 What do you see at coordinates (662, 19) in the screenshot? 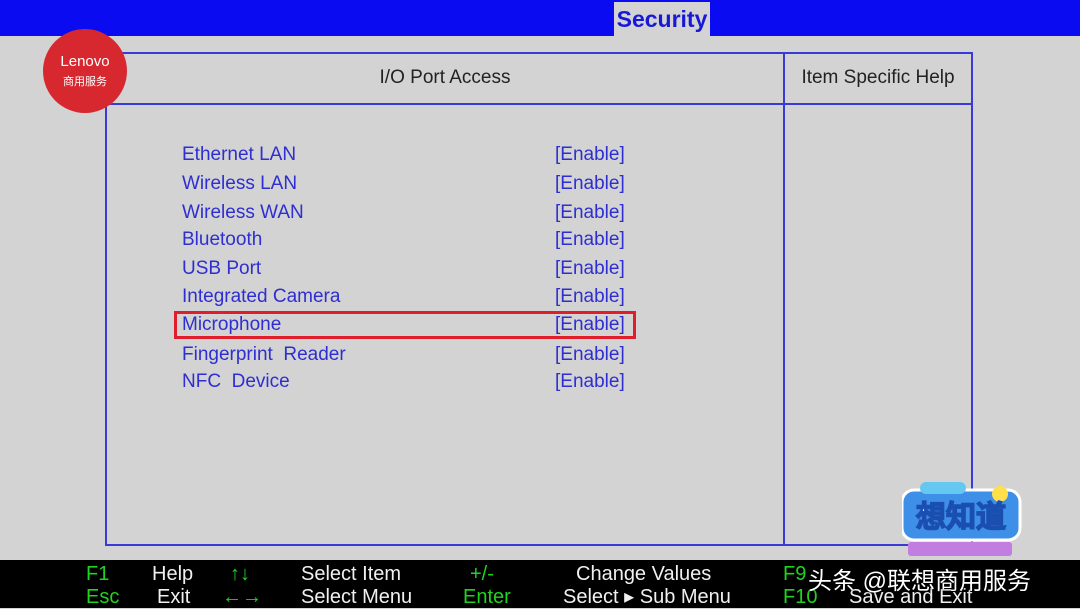
I see `tab-security: Security` at bounding box center [662, 19].